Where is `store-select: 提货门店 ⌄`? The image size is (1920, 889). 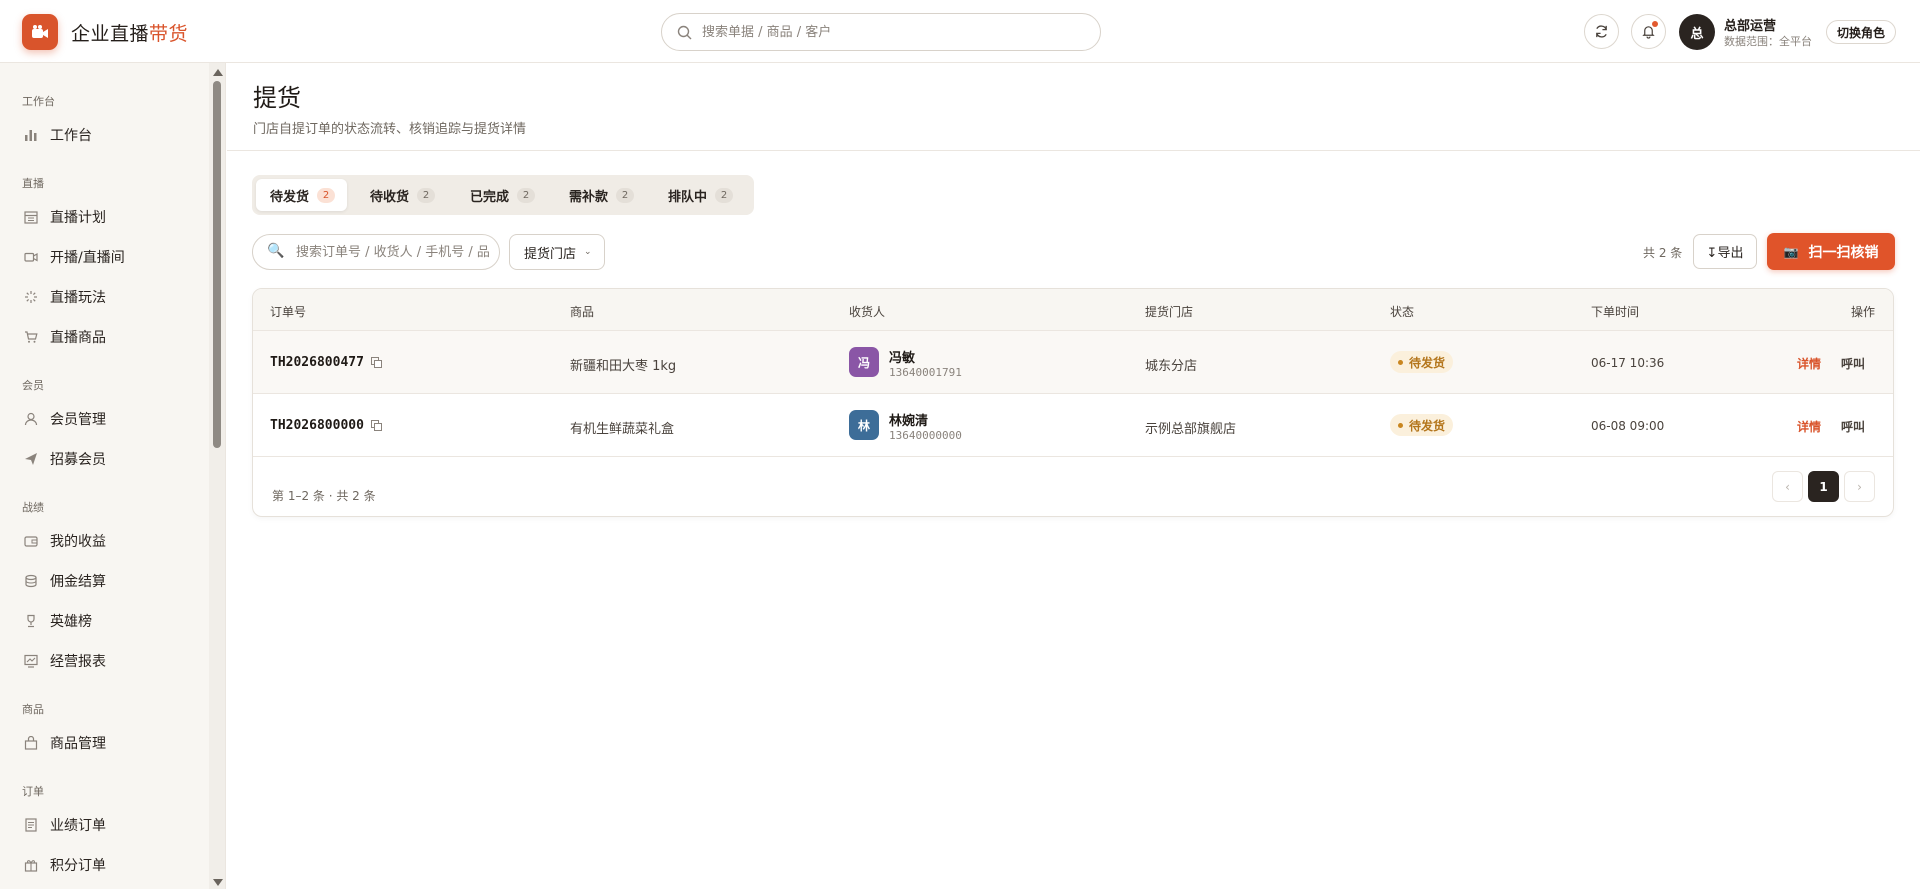 store-select: 提货门店 ⌄ is located at coordinates (557, 252).